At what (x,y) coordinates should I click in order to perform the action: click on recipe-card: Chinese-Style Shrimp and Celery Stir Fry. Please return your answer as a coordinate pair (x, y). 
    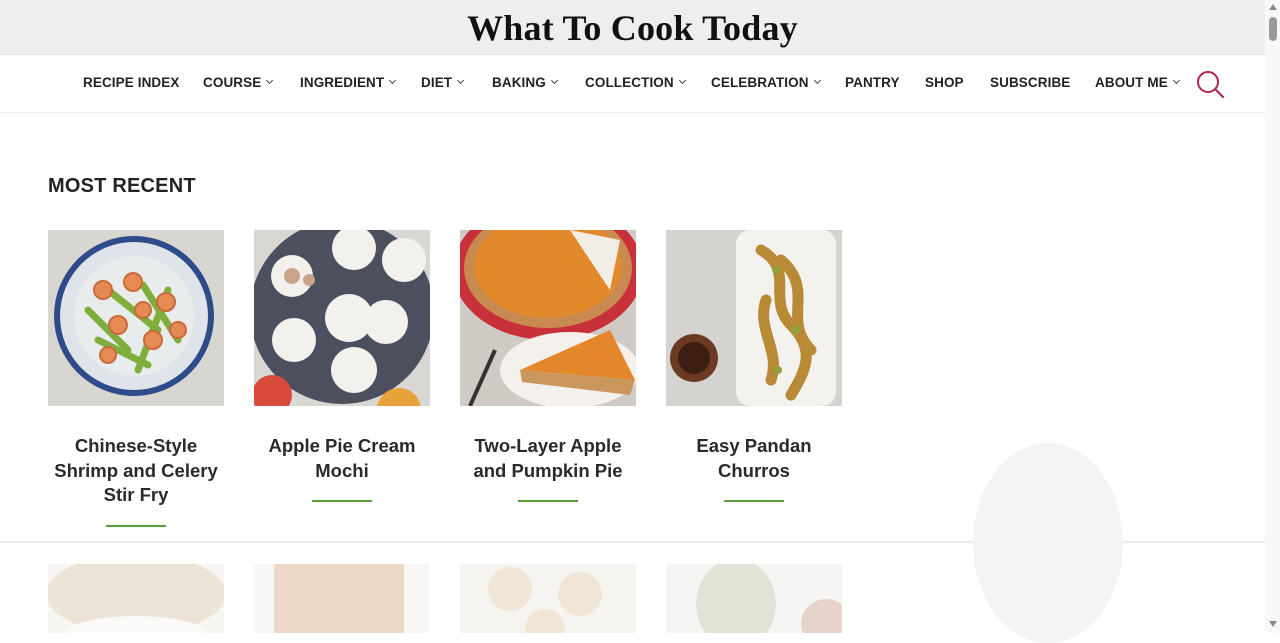
    Looking at the image, I should click on (136, 378).